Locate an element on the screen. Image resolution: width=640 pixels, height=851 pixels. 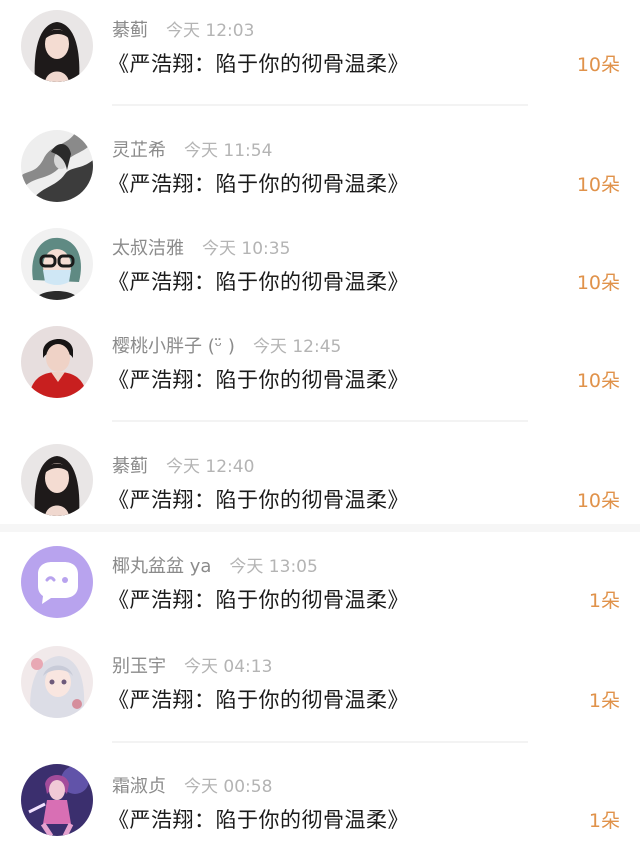
list-item: 椰丸盆盆 ya 今天 13:05 《严浩翔：陷于你的彻骨温柔》 1朵 is located at coordinates (320, 581).